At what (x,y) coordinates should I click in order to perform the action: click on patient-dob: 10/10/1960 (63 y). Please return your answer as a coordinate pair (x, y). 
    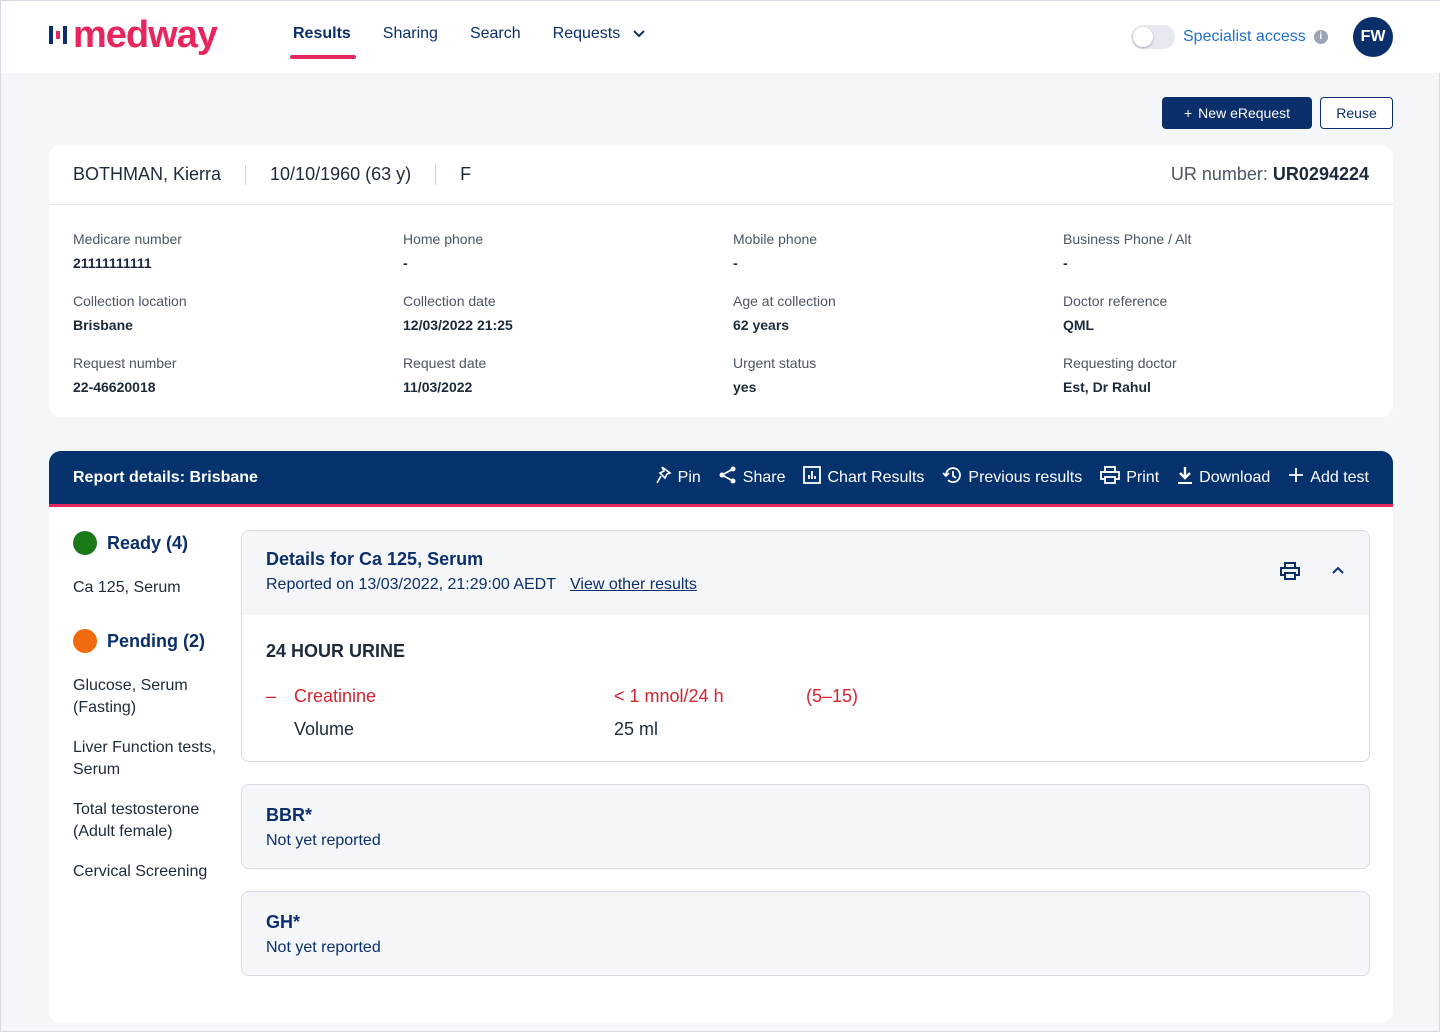
    Looking at the image, I should click on (341, 174).